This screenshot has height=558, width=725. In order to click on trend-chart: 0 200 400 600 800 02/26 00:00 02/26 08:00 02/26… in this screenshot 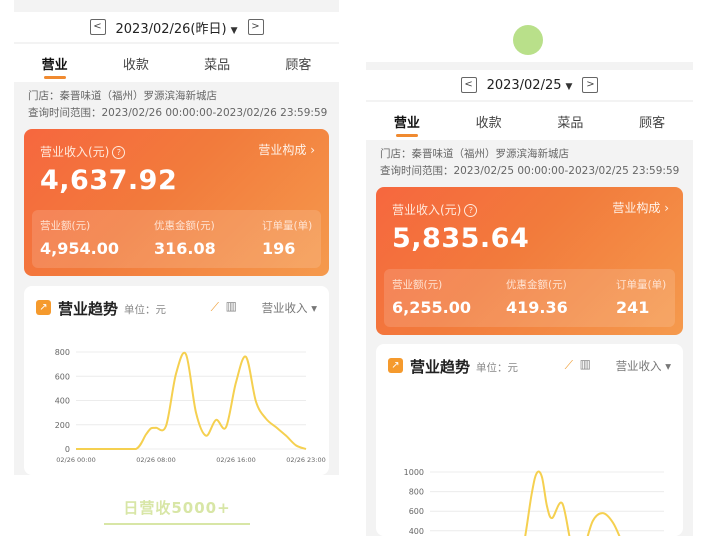, I will do `click(190, 406)`.